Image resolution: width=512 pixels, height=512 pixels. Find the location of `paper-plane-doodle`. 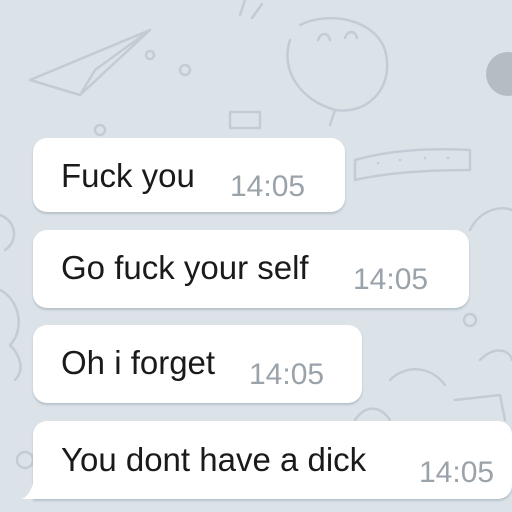

paper-plane-doodle is located at coordinates (90, 62).